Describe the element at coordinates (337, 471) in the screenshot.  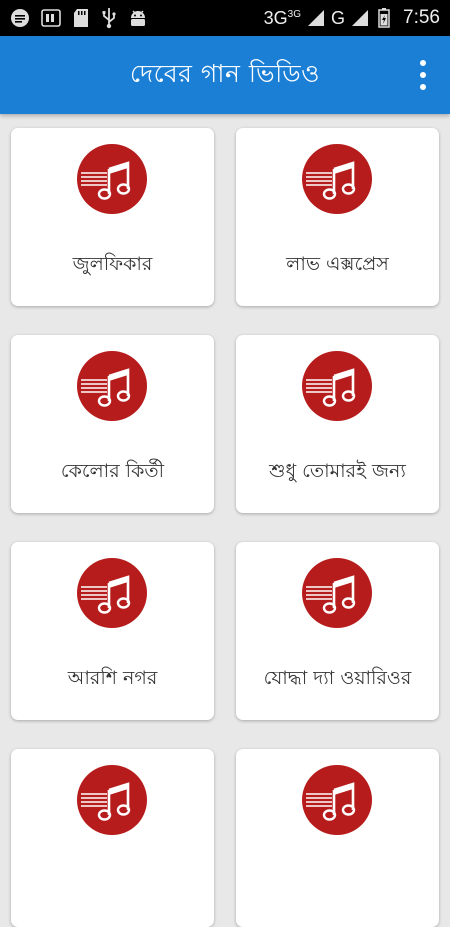
I see `song-title: শুধু তোমারই জন্য` at that location.